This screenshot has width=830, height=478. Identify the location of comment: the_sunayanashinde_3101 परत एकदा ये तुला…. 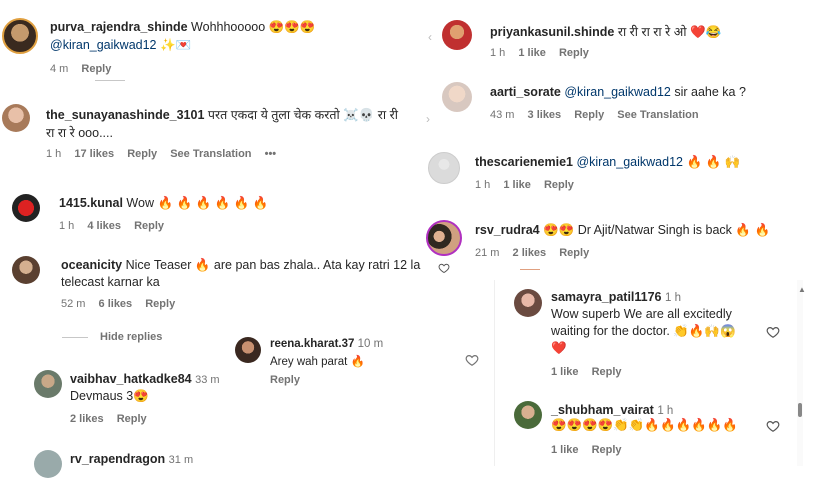
(222, 114).